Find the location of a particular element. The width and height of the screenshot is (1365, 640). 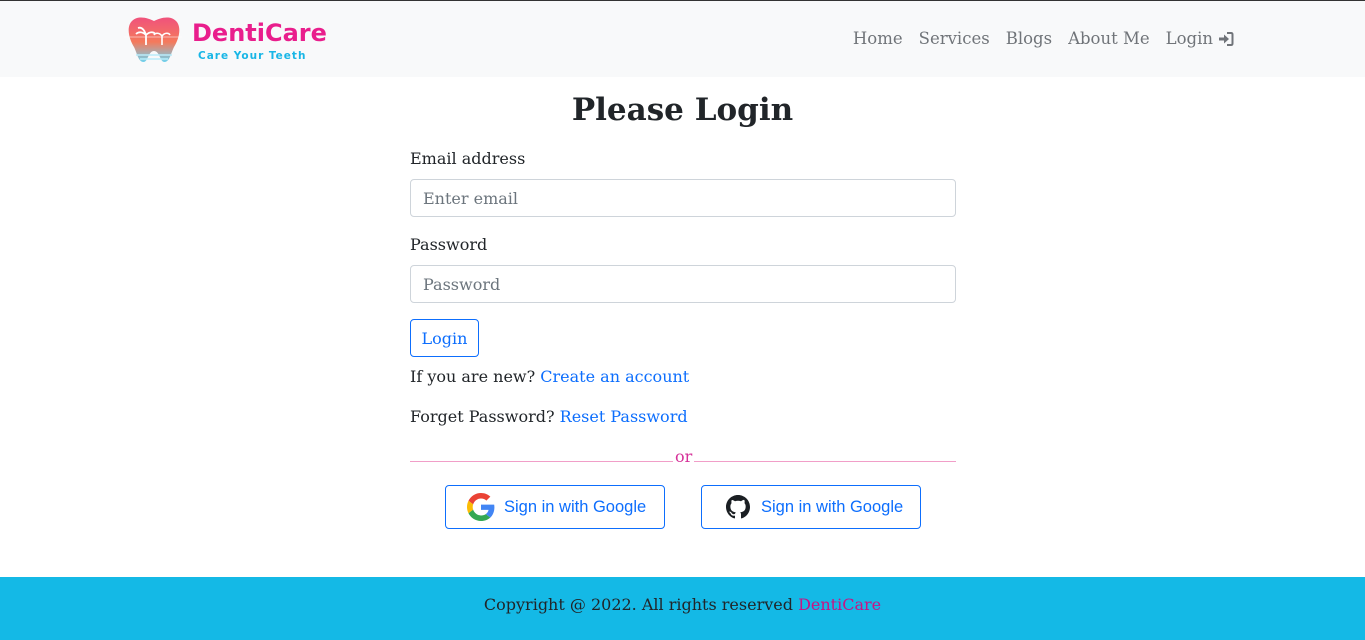

github-icon is located at coordinates (738, 507).